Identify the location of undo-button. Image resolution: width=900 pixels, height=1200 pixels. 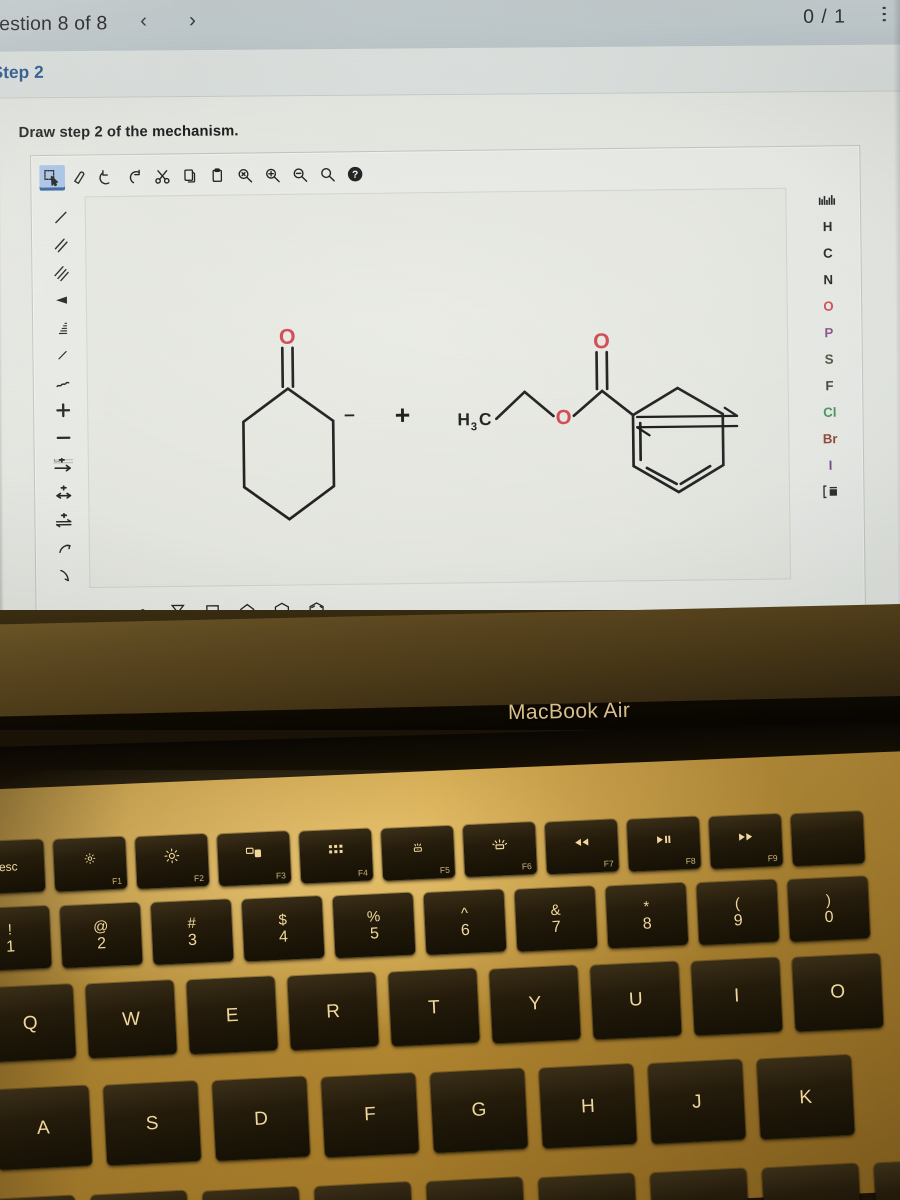
(107, 177).